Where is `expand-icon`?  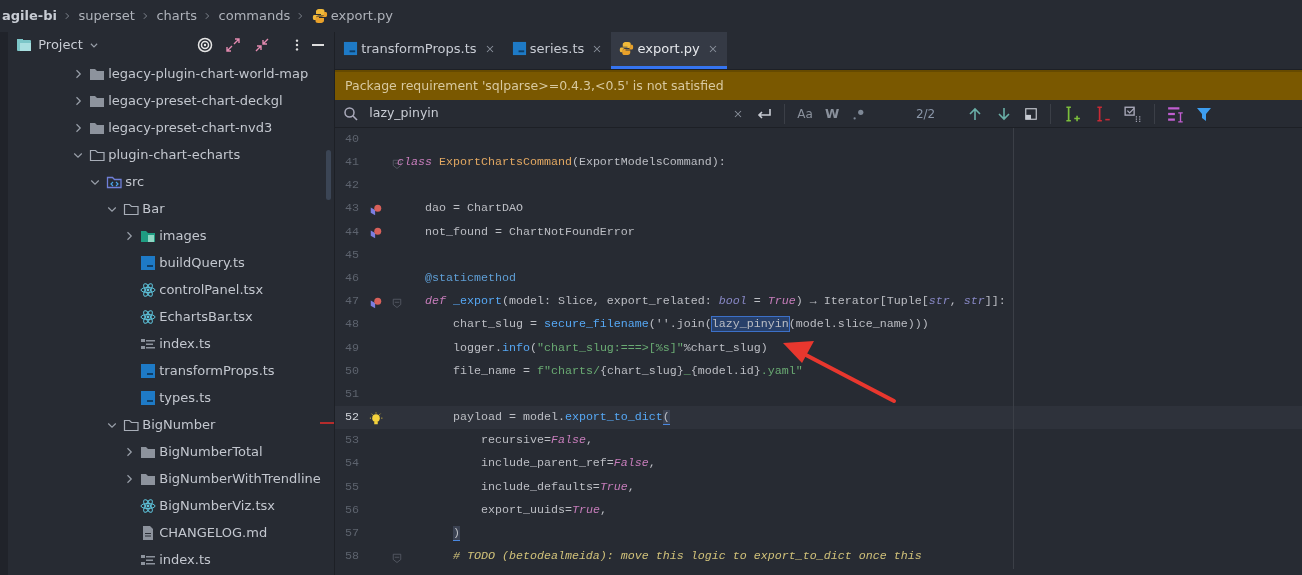 expand-icon is located at coordinates (233, 45).